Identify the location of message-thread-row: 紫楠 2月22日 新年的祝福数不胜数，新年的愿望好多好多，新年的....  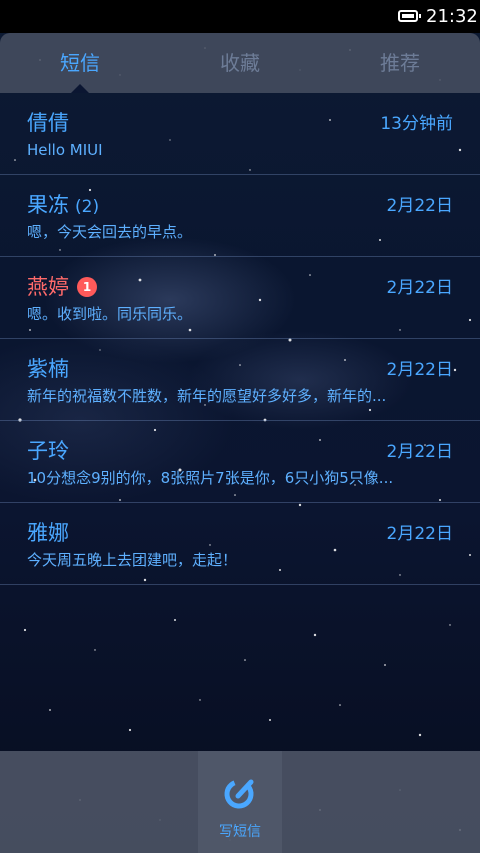
(240, 380).